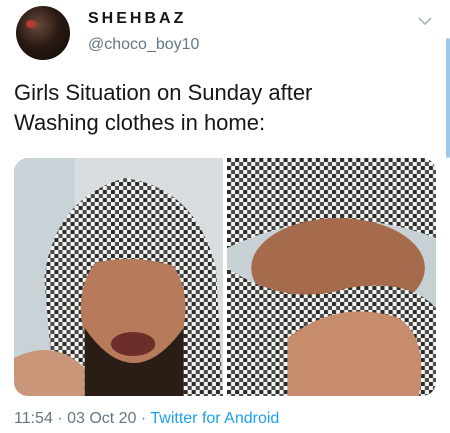  I want to click on scrollbar, so click(448, 98).